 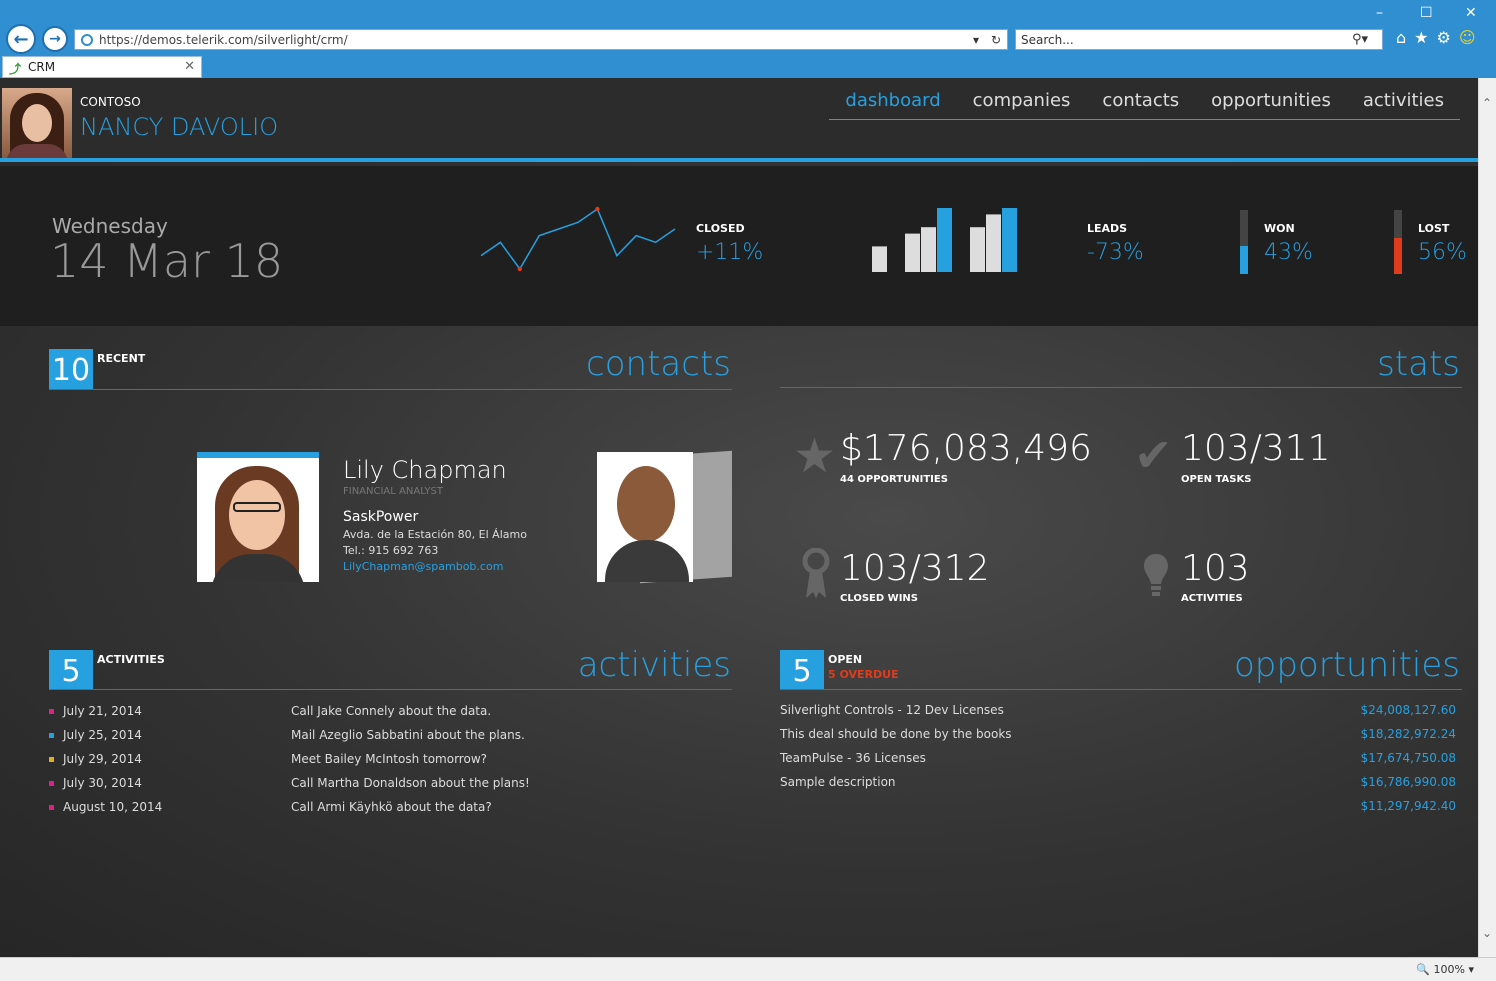 What do you see at coordinates (1471, 13) in the screenshot?
I see `close-window-icon: ✕` at bounding box center [1471, 13].